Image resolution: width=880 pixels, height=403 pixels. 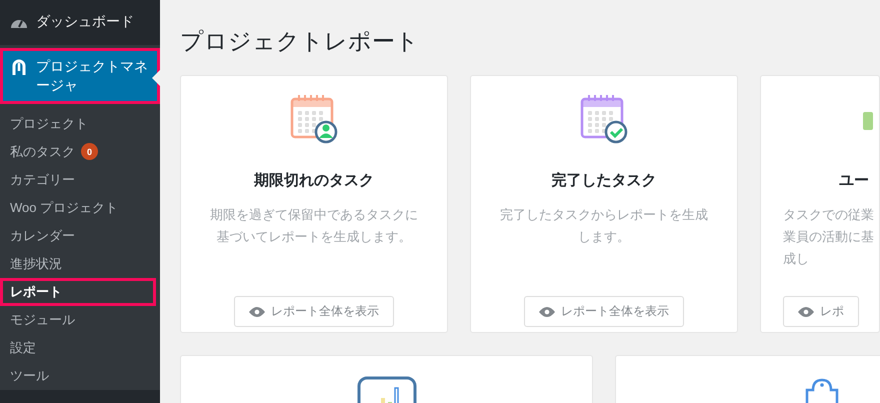 I want to click on submenu-item: レポート, so click(x=78, y=292).